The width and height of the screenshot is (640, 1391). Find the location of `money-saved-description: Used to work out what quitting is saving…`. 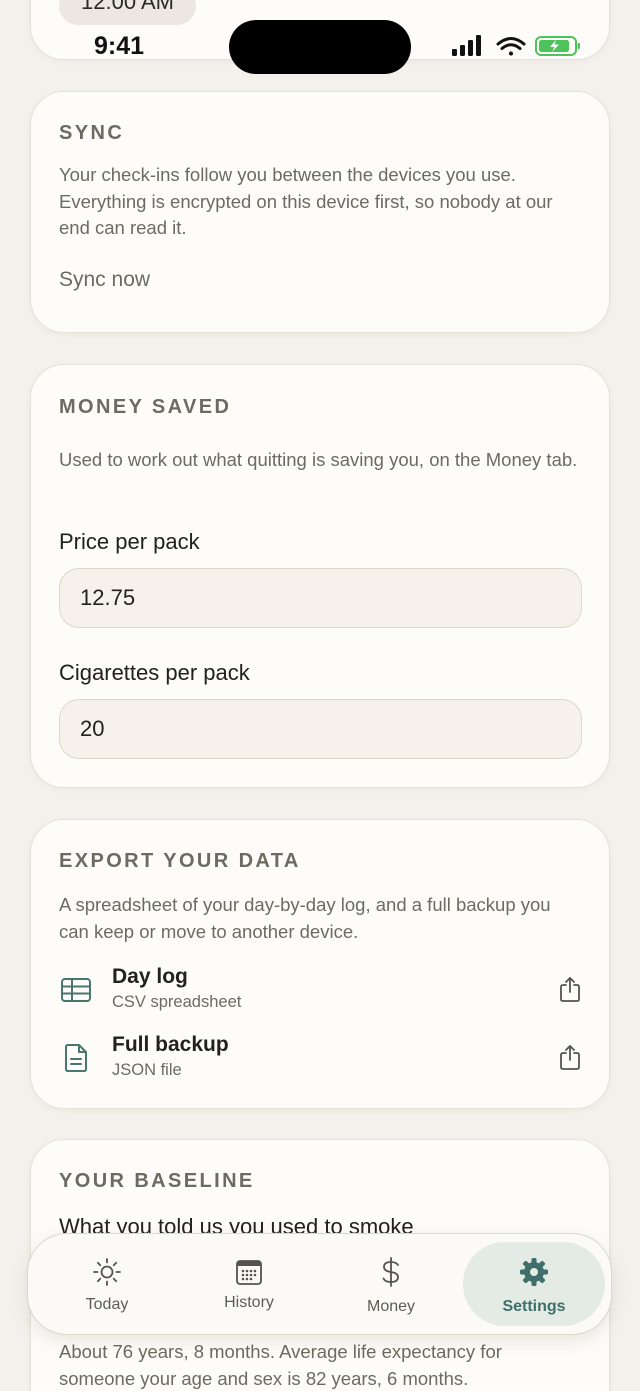

money-saved-description: Used to work out what quitting is saving… is located at coordinates (318, 459).